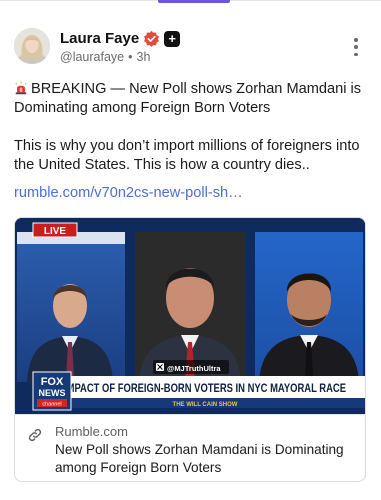 This screenshot has width=381, height=500. Describe the element at coordinates (35, 435) in the screenshot. I see `link-icon` at that location.